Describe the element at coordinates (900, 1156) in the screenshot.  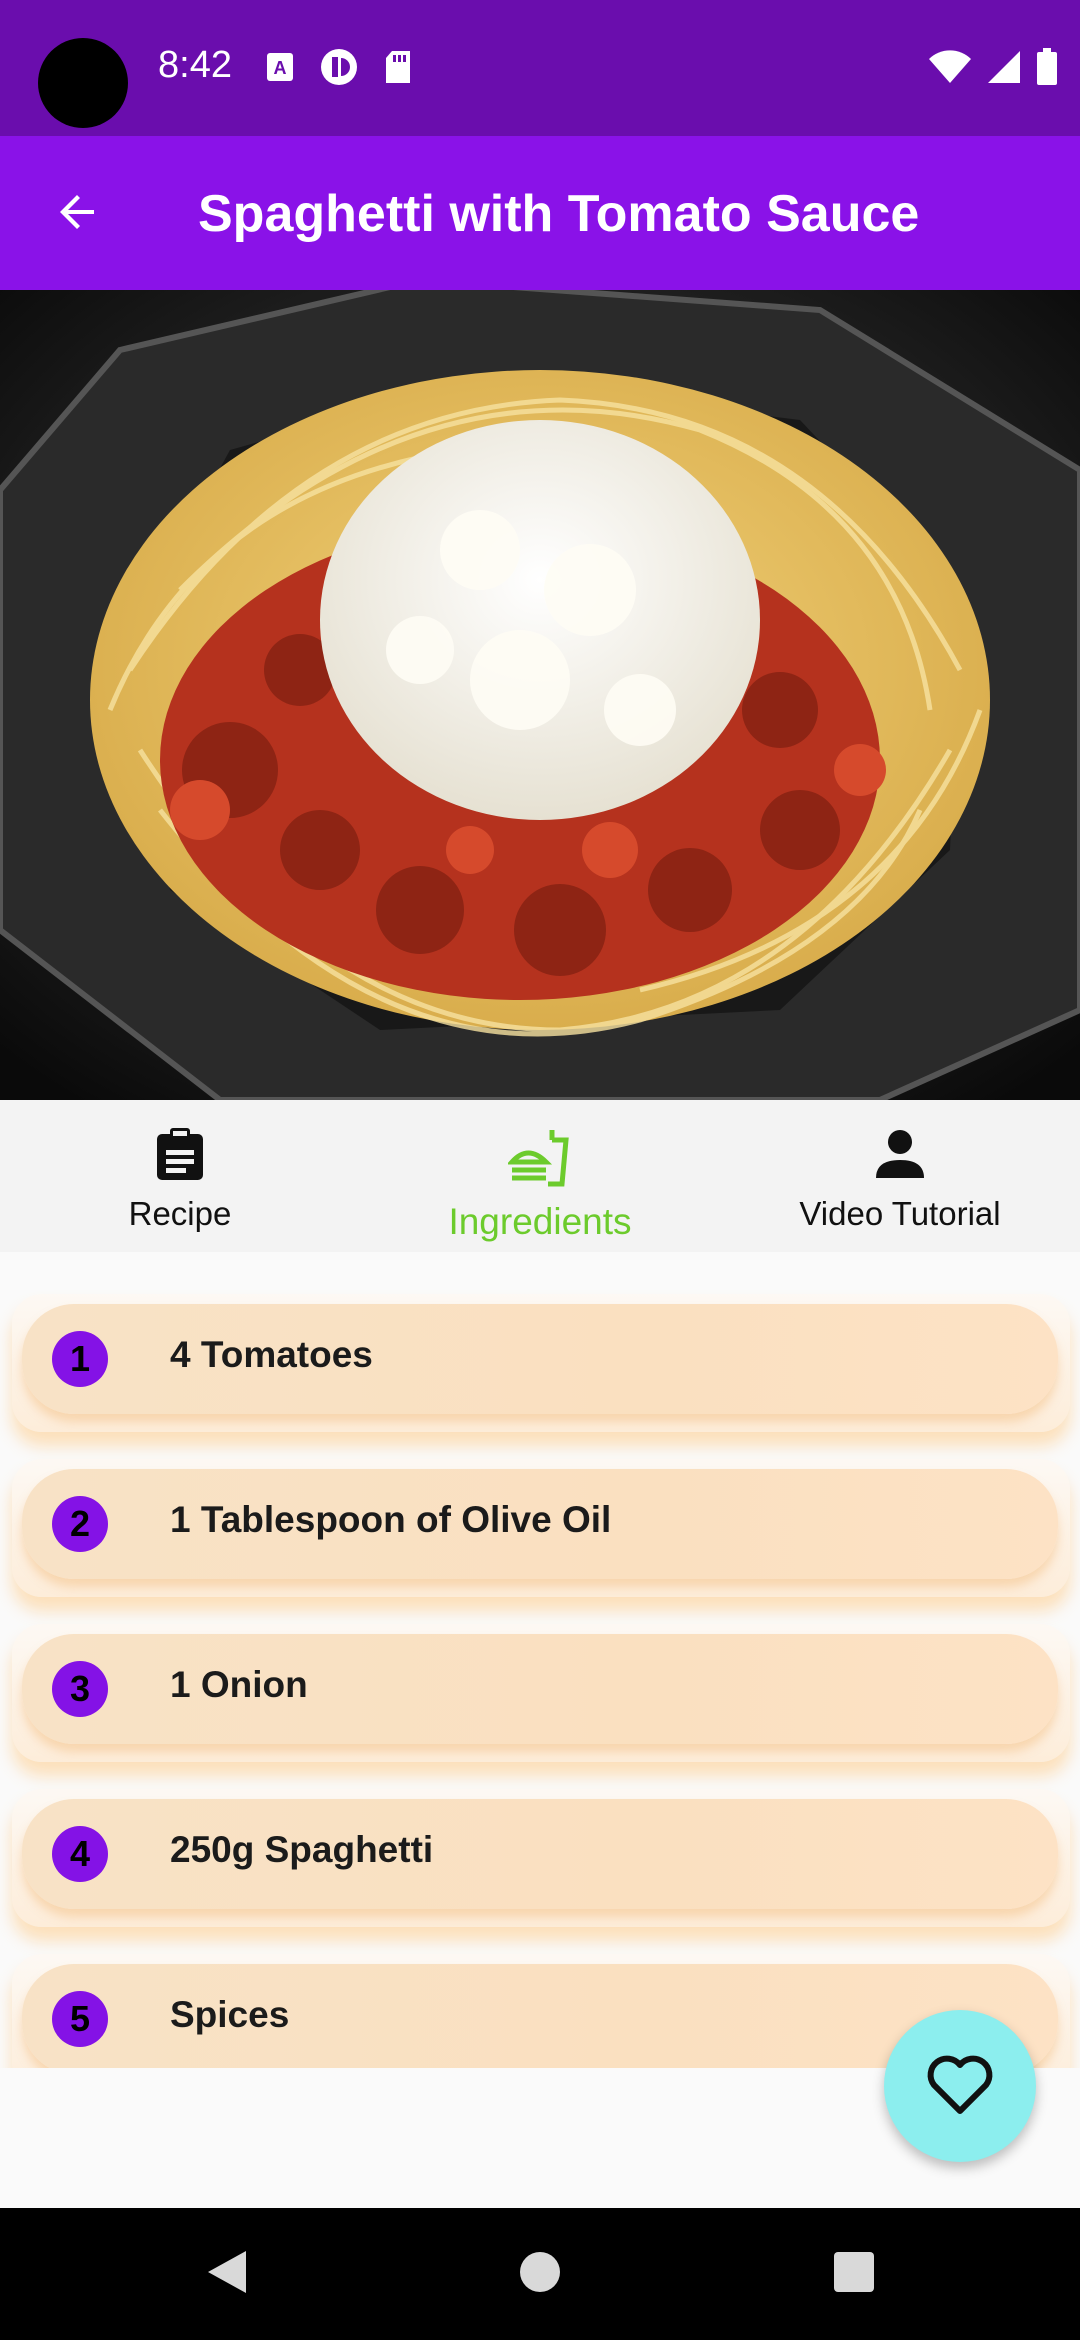
I see `person-icon` at that location.